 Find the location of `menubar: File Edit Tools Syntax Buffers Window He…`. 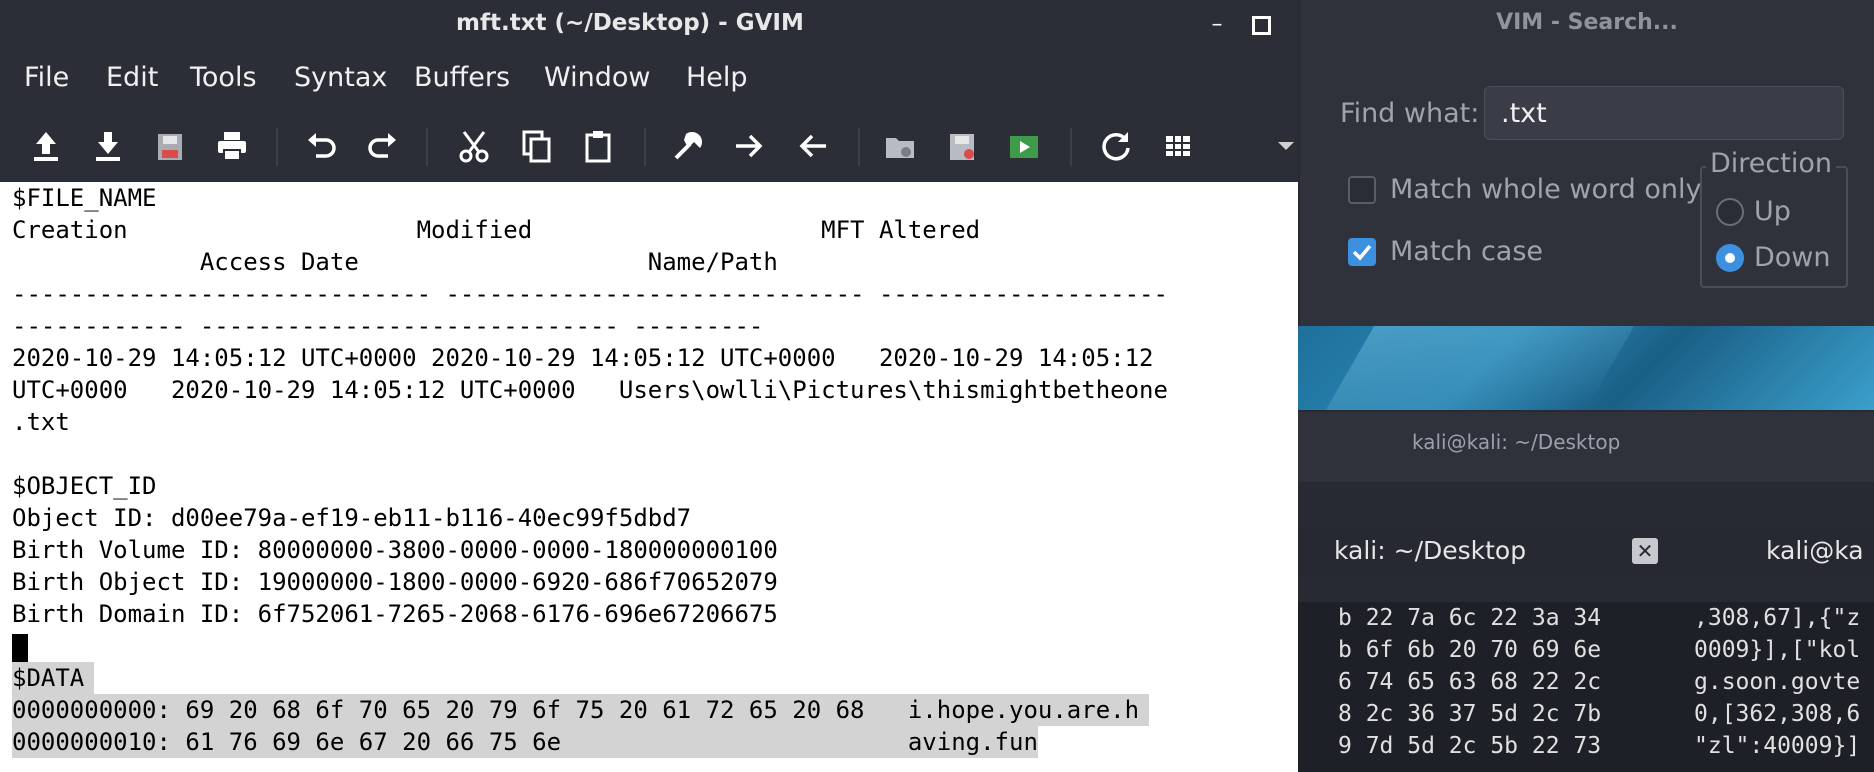

menubar: File Edit Tools Syntax Buffers Window He… is located at coordinates (649, 80).